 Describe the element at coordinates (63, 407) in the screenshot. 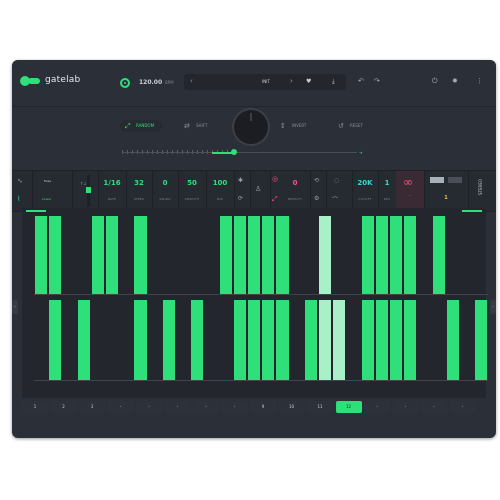

I see `page-button-2: 2` at that location.